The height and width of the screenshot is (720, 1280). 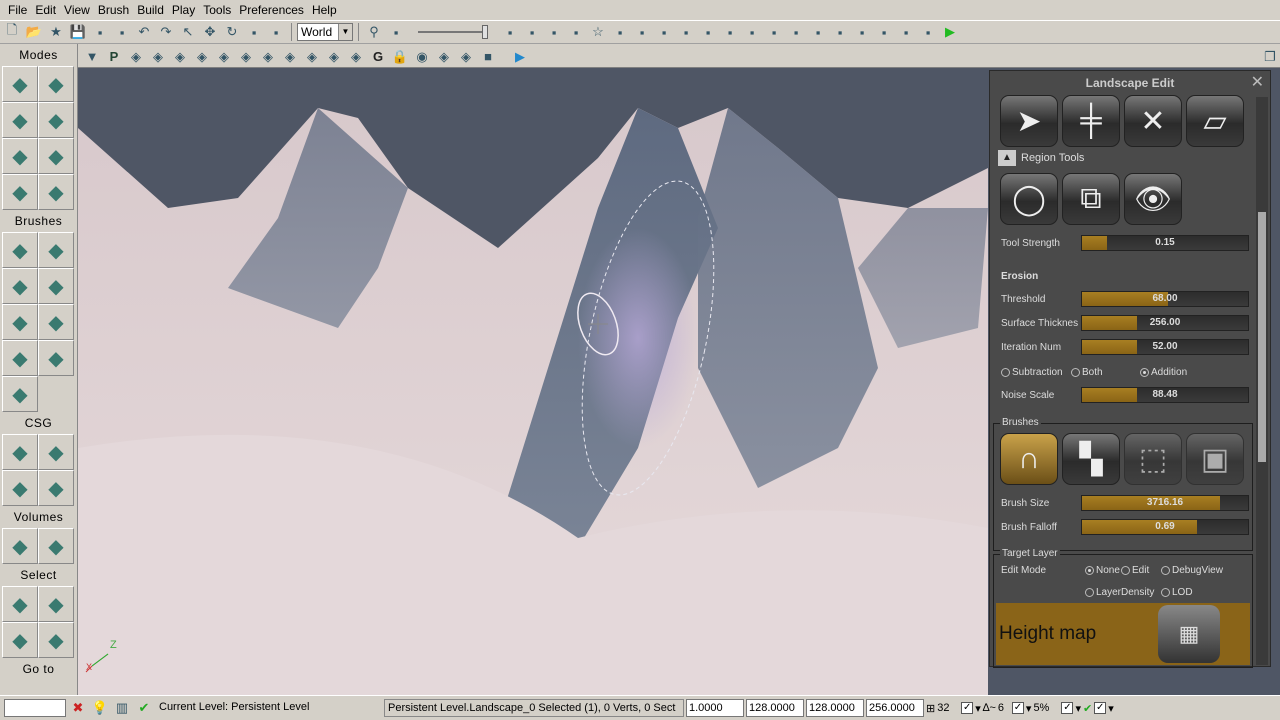 I want to click on console-icon: ▪, so click(x=906, y=32).